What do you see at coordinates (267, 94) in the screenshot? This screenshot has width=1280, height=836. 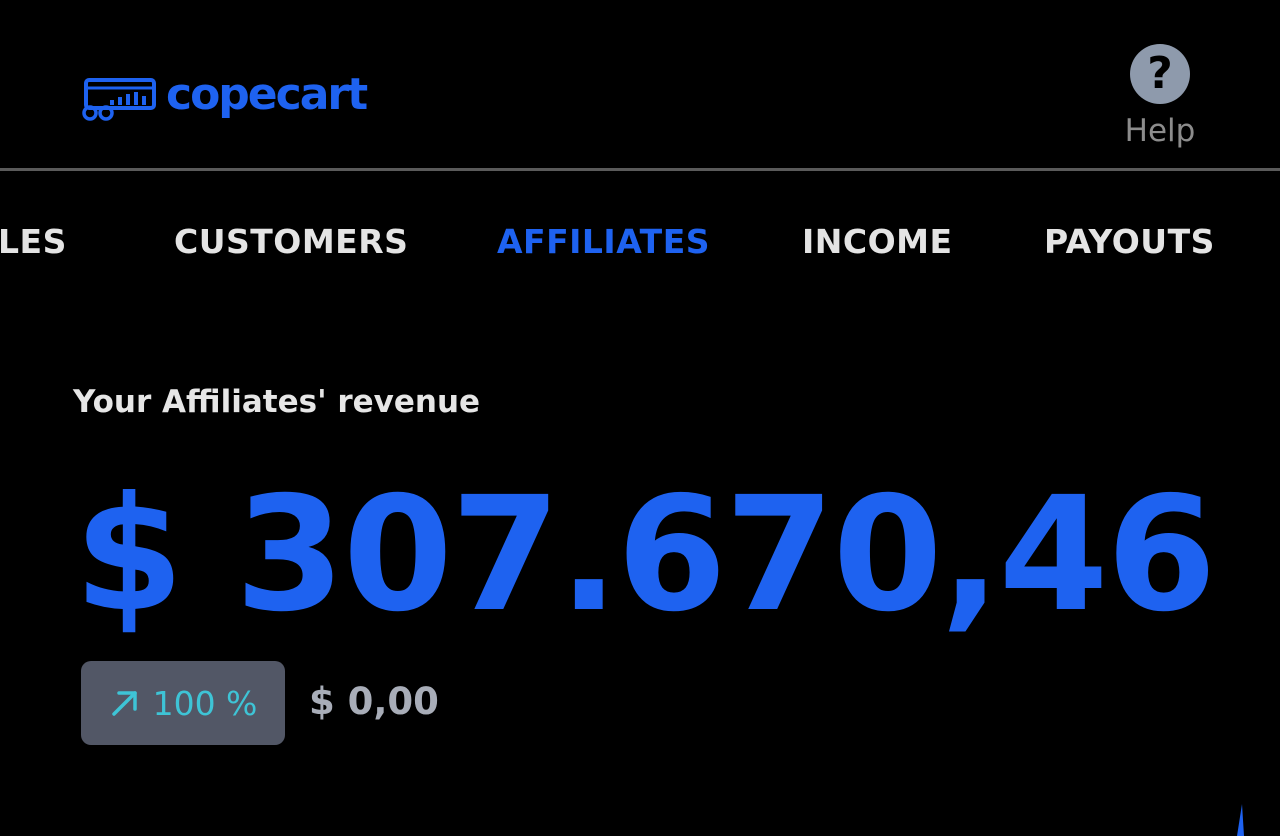 I see `brand-name: copecart` at bounding box center [267, 94].